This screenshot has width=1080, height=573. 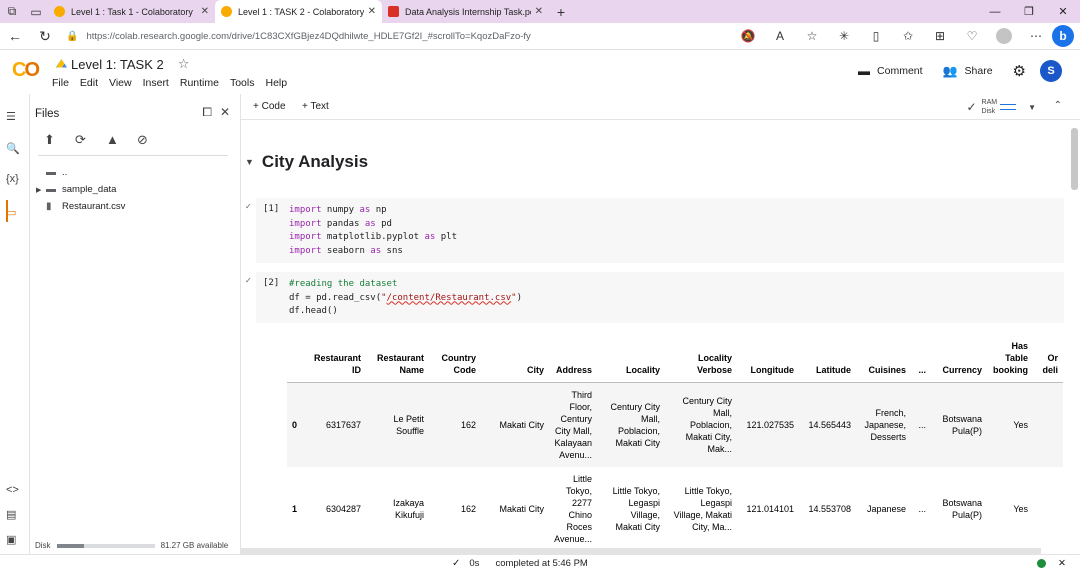 I want to click on file-tree: ▬ .. ▶ ▬ sample_data ▮ Restaurant.csv, so click(x=80, y=189).